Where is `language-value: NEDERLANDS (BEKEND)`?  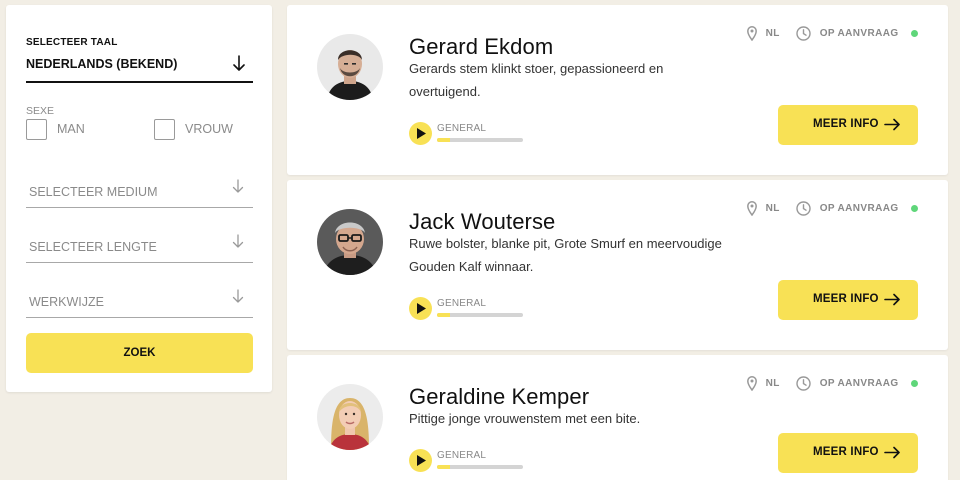 language-value: NEDERLANDS (BEKEND) is located at coordinates (102, 64).